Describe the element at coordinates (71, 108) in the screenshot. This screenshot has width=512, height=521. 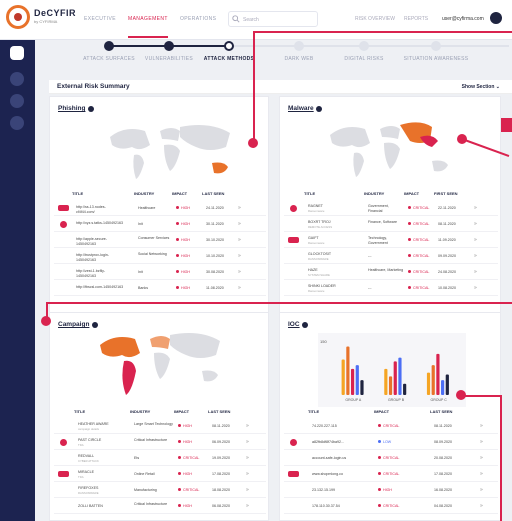
I see `phishing-title: Phishing` at that location.